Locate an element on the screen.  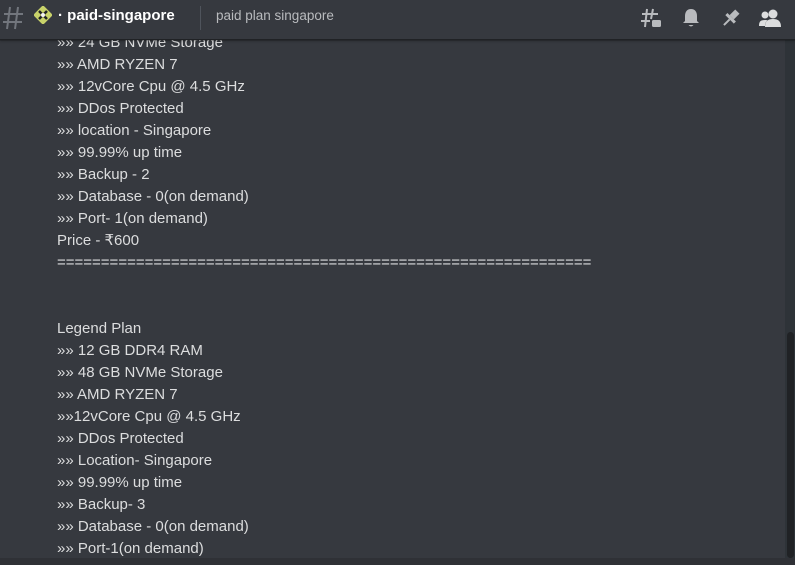
channel-header: · paid-singapore paid plan singapore is located at coordinates (397, 20).